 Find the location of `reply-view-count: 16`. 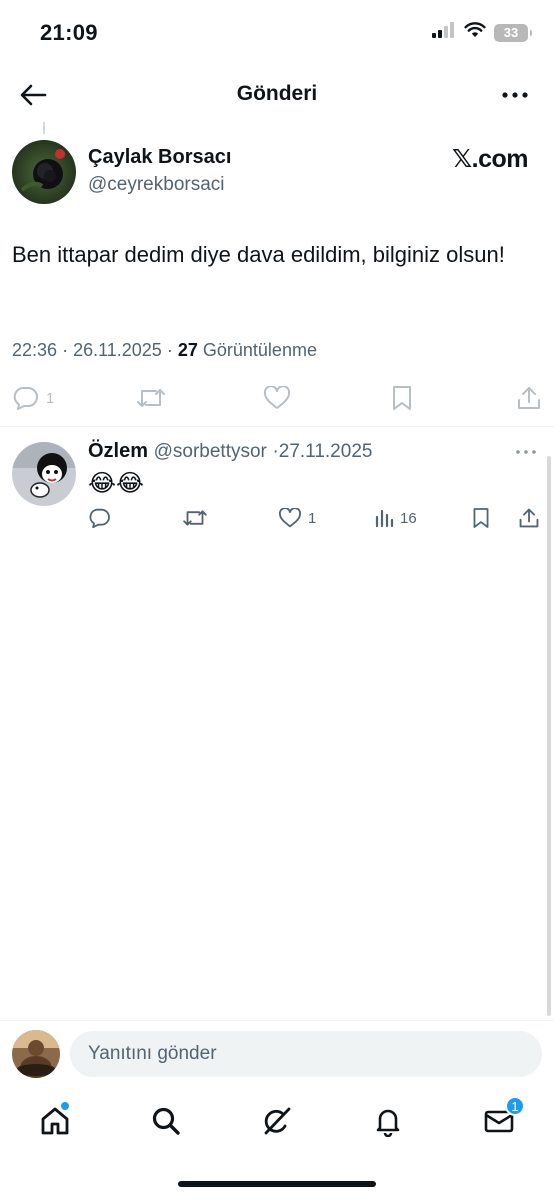

reply-view-count: 16 is located at coordinates (408, 518).